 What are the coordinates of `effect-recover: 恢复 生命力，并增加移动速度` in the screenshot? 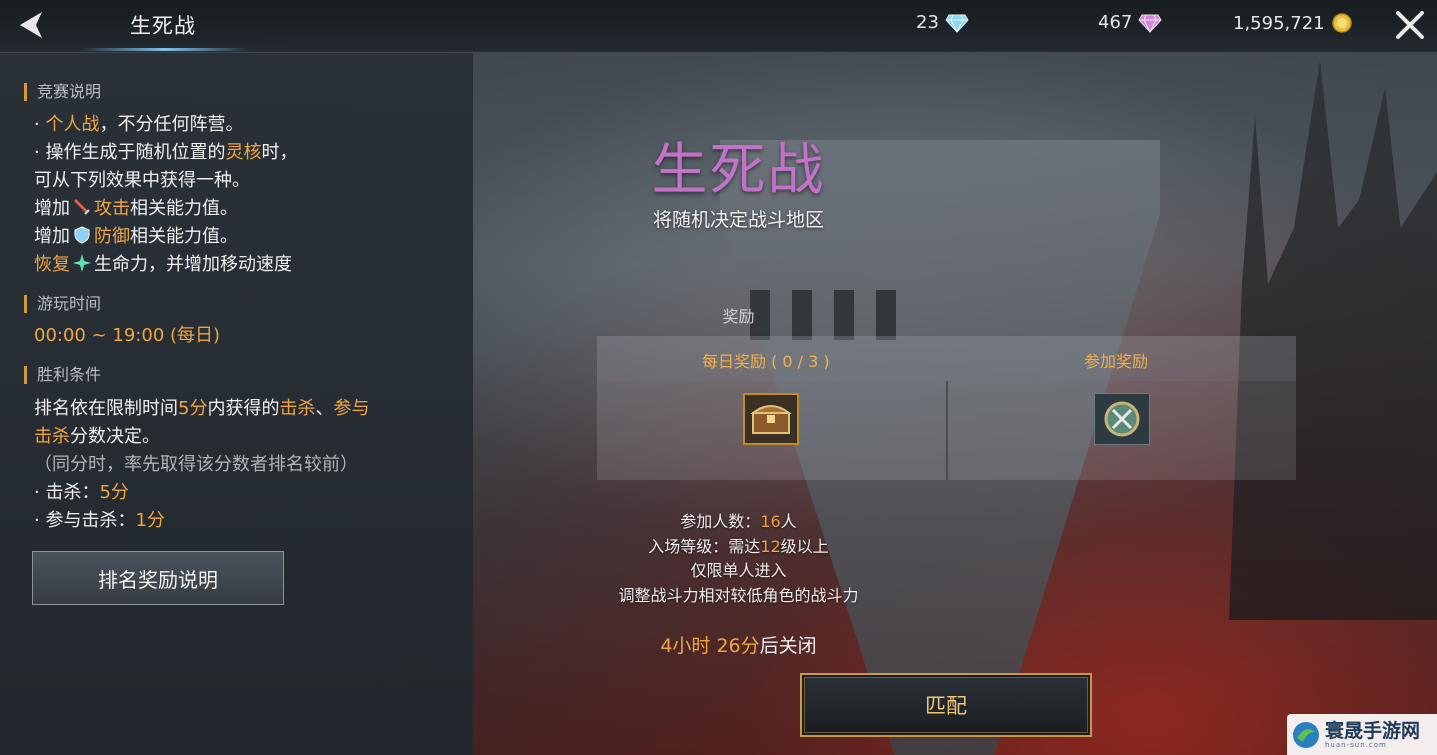 It's located at (163, 264).